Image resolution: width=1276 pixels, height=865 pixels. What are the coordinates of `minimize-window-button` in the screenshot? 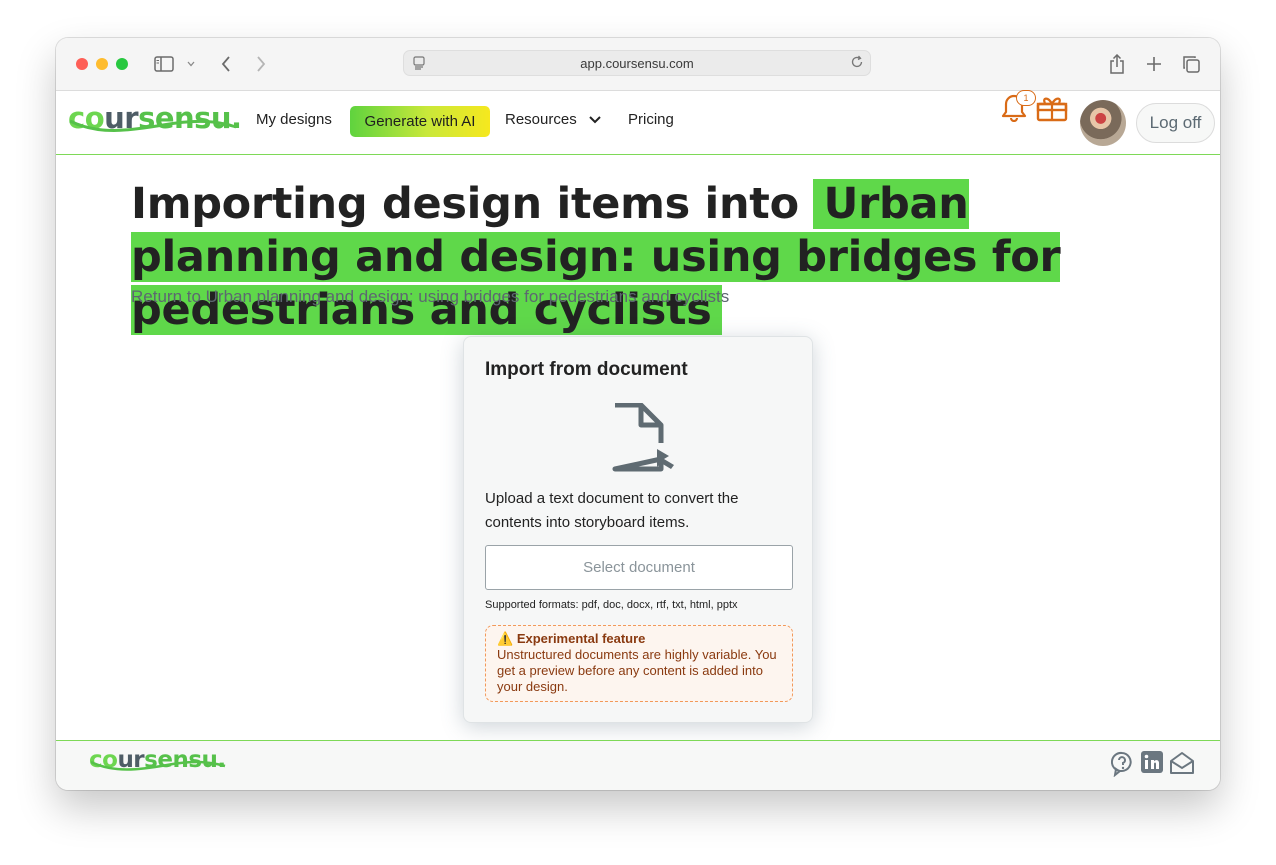 It's located at (102, 64).